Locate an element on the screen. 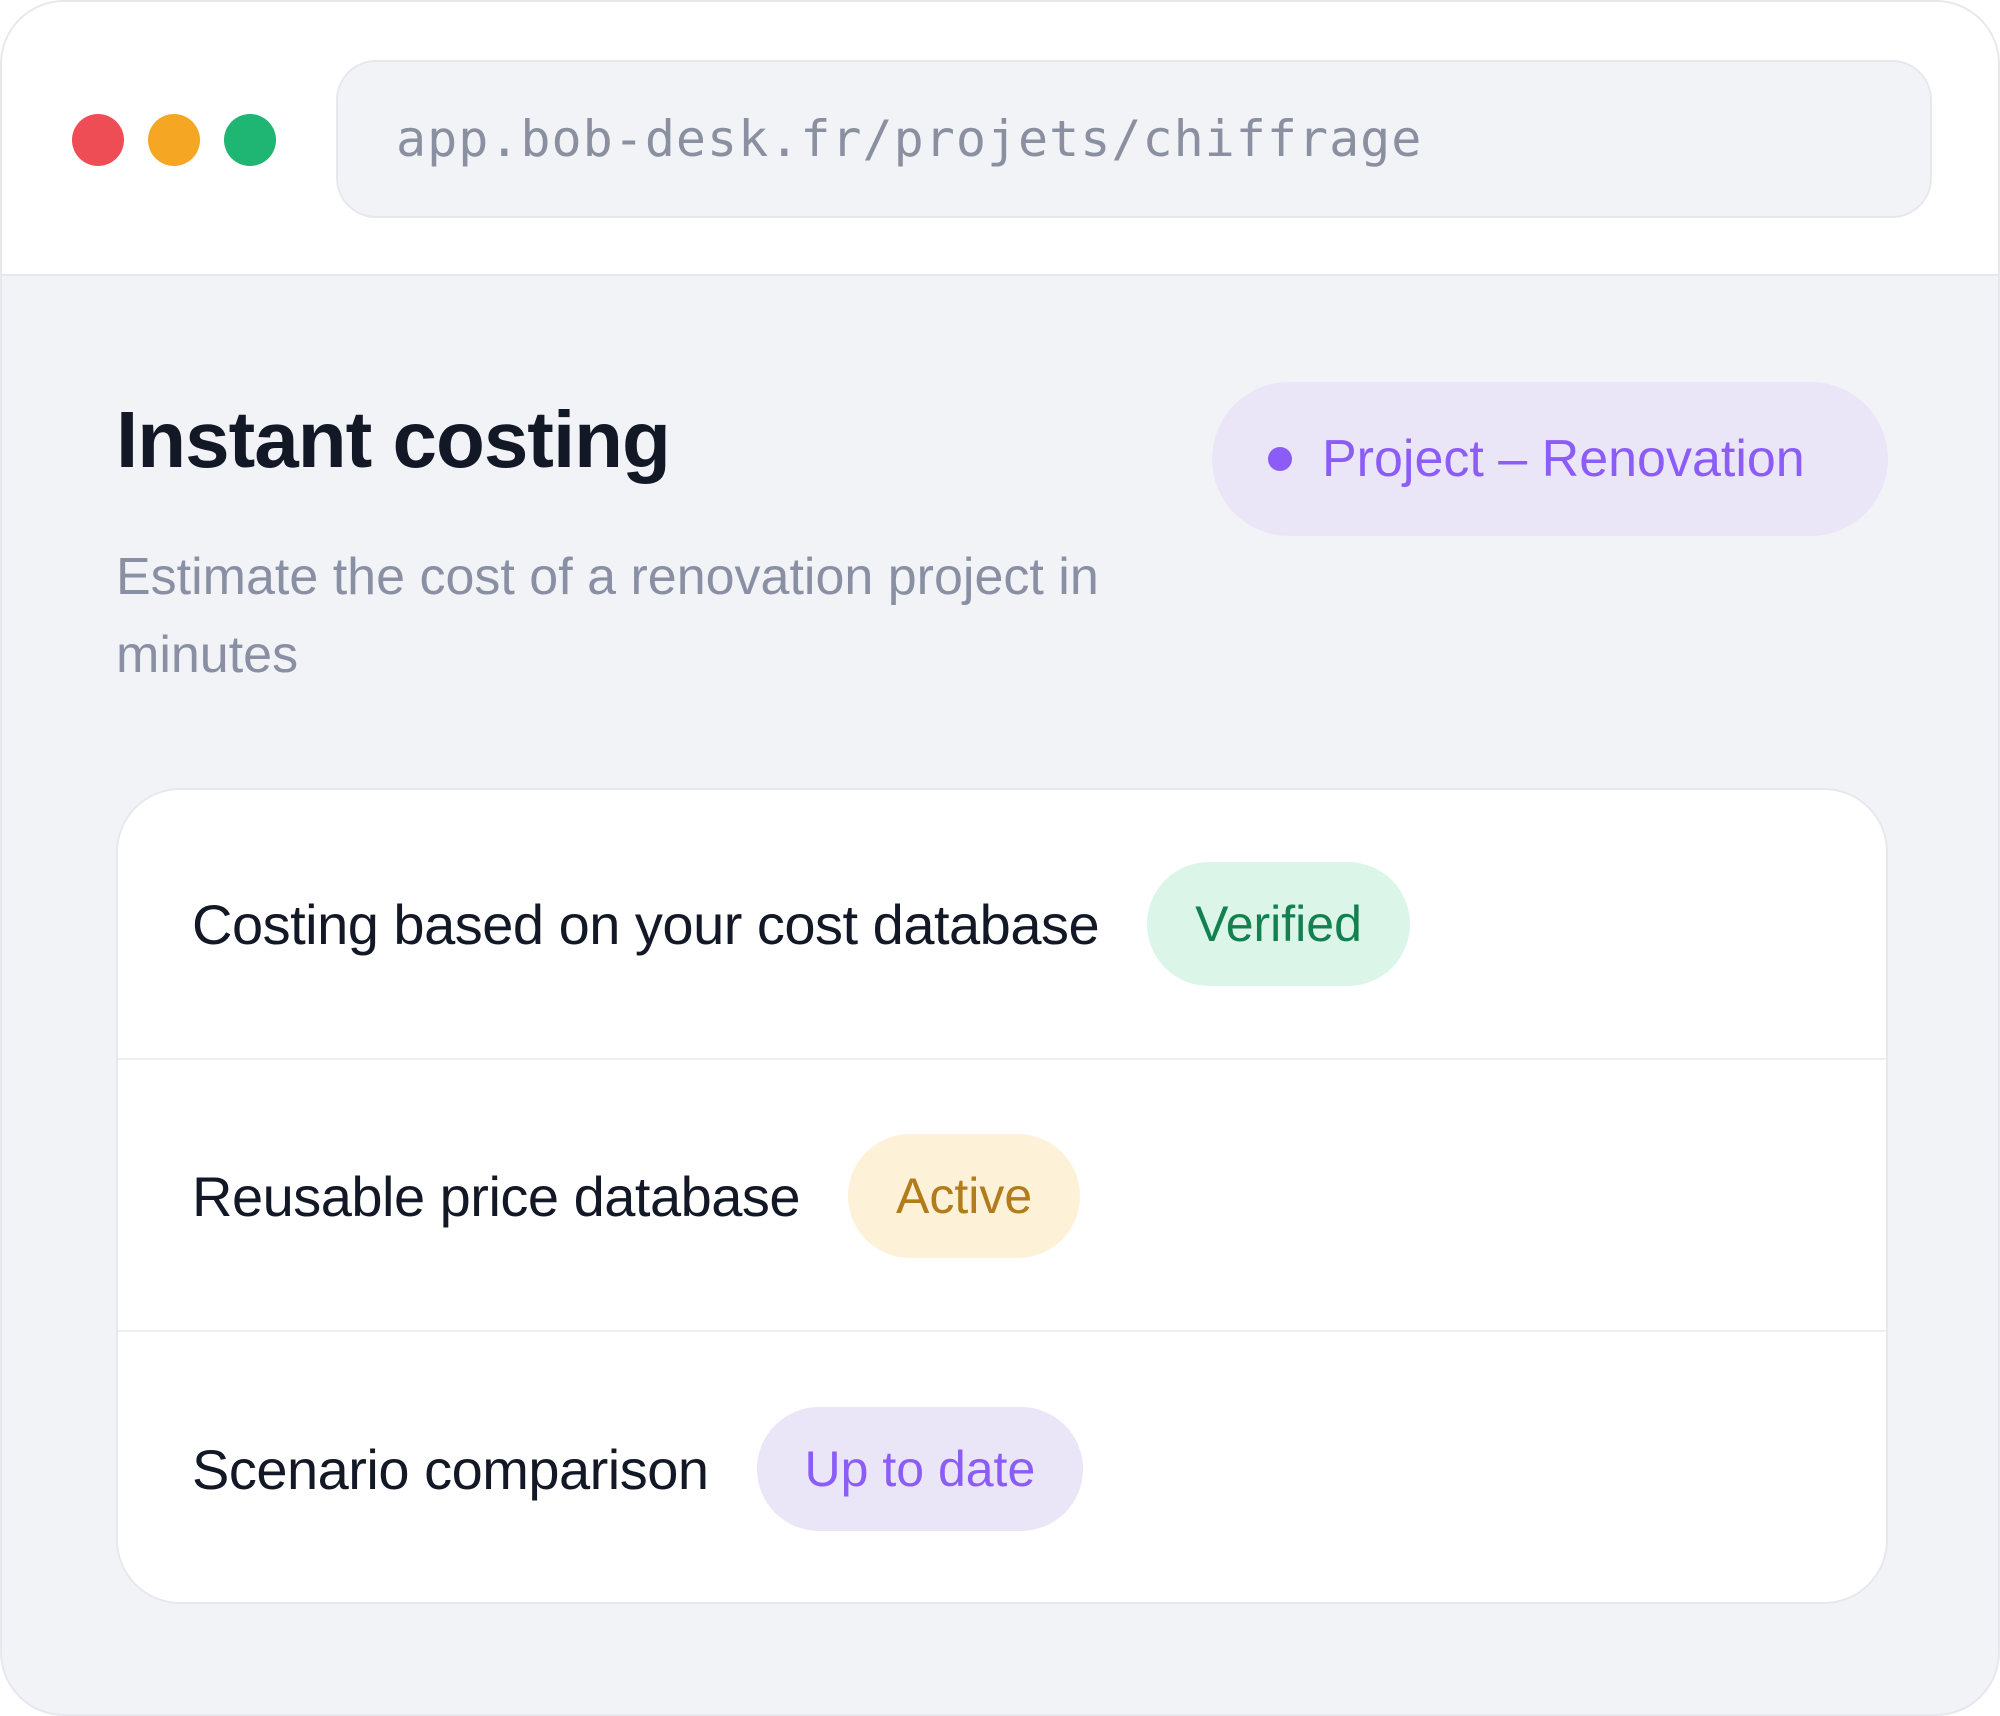  project-badge-label: Project – Renovation is located at coordinates (1563, 459).